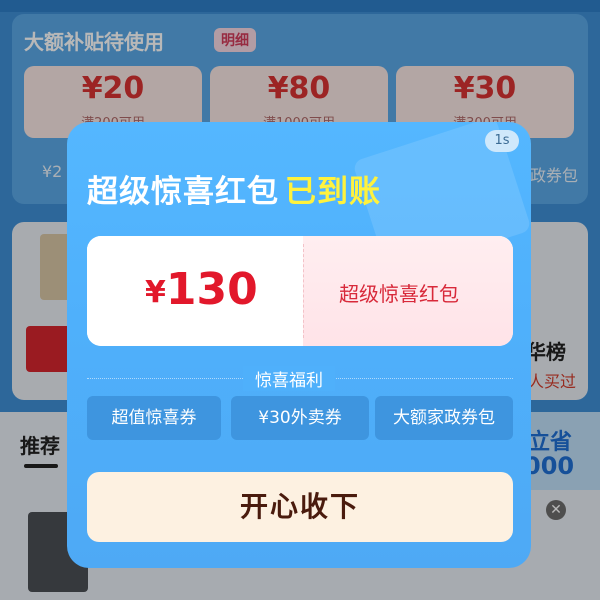 This screenshot has height=600, width=600. Describe the element at coordinates (333, 192) in the screenshot. I see `modal-title-highlight: 已到账` at that location.